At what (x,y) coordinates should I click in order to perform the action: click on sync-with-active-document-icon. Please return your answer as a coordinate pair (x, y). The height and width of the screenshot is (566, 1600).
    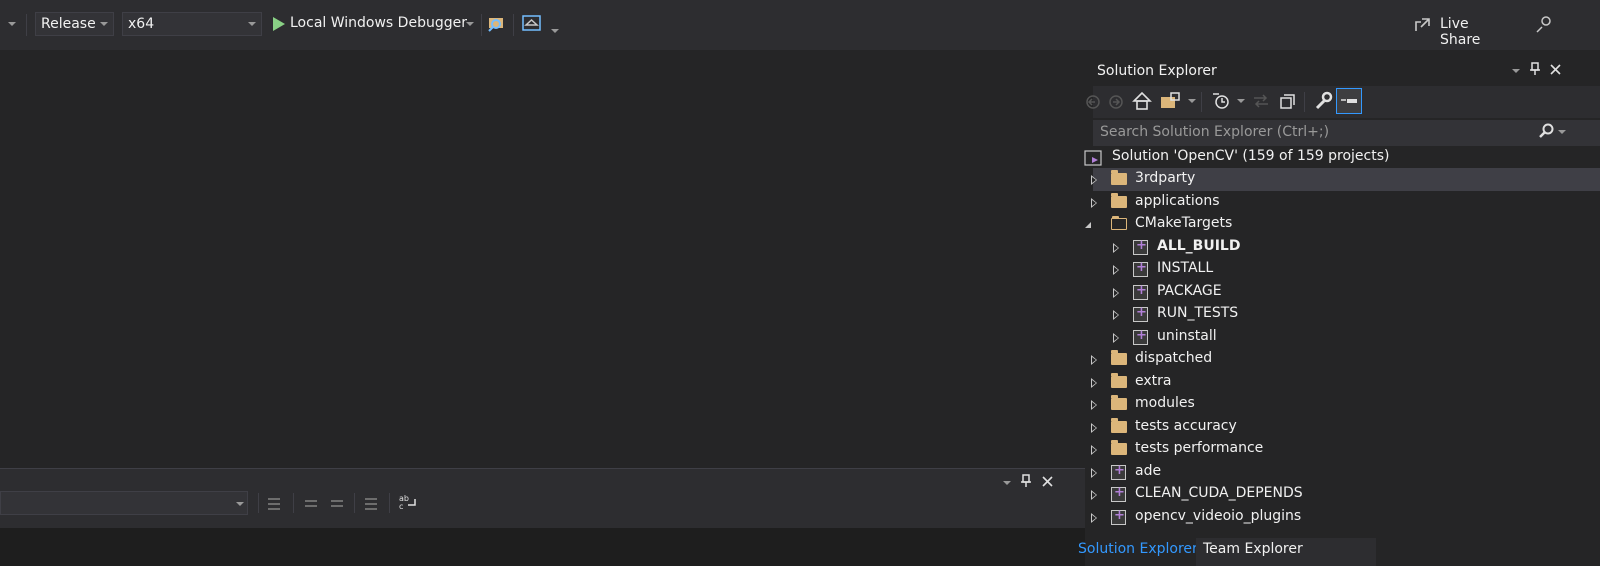
    Looking at the image, I should click on (1261, 101).